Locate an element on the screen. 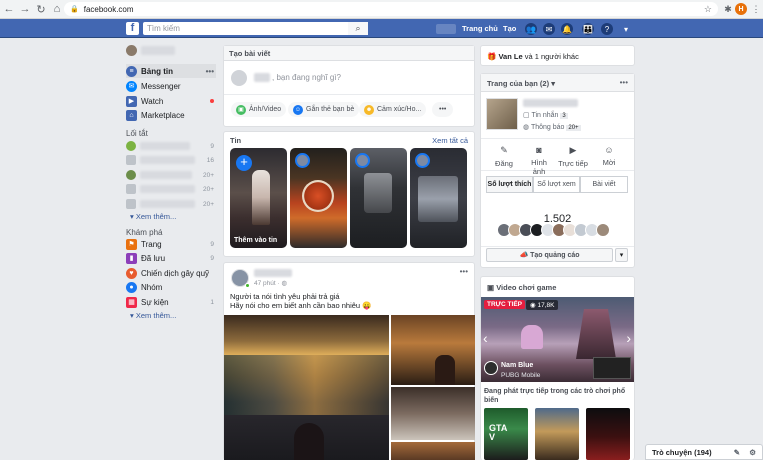 Image resolution: width=763 pixels, height=460 pixels. chat-sidebar-bar: Trò chuyện (194) ✎ ⚙ is located at coordinates (704, 452).